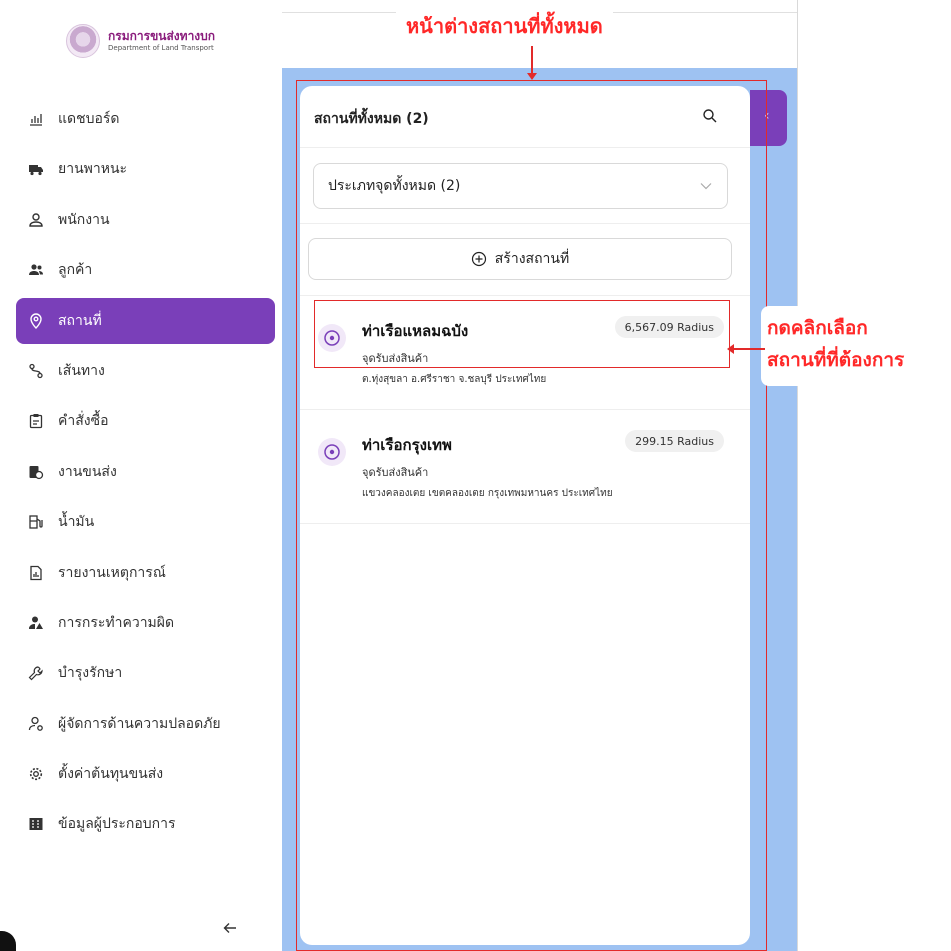 The width and height of the screenshot is (951, 951). I want to click on create-section: สร้างสถานที่, so click(525, 260).